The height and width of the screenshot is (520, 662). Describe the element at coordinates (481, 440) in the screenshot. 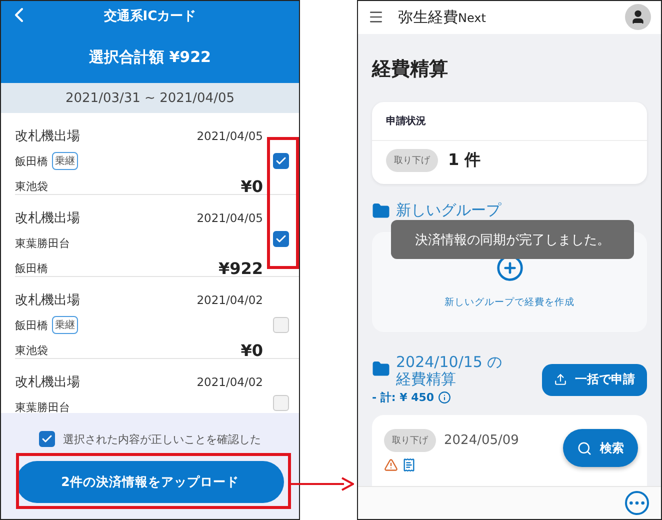

I see `expense-date: 2024/05/09` at that location.